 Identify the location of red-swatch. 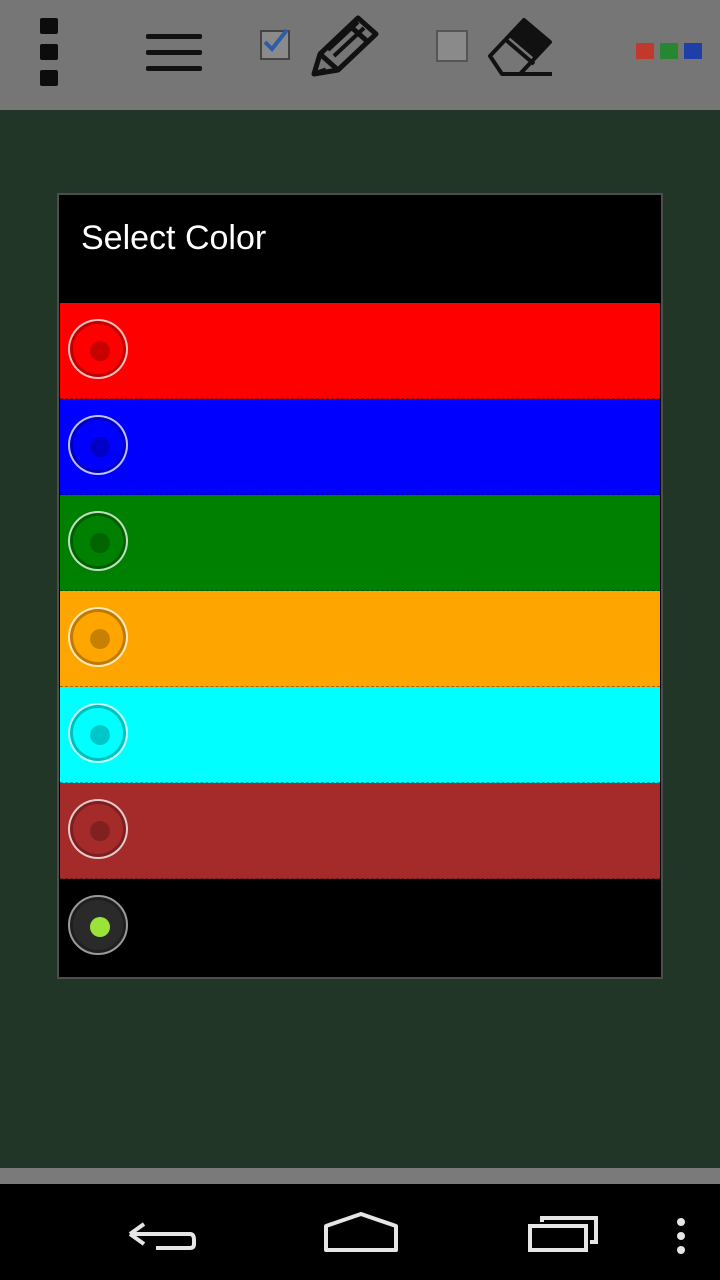
(645, 51).